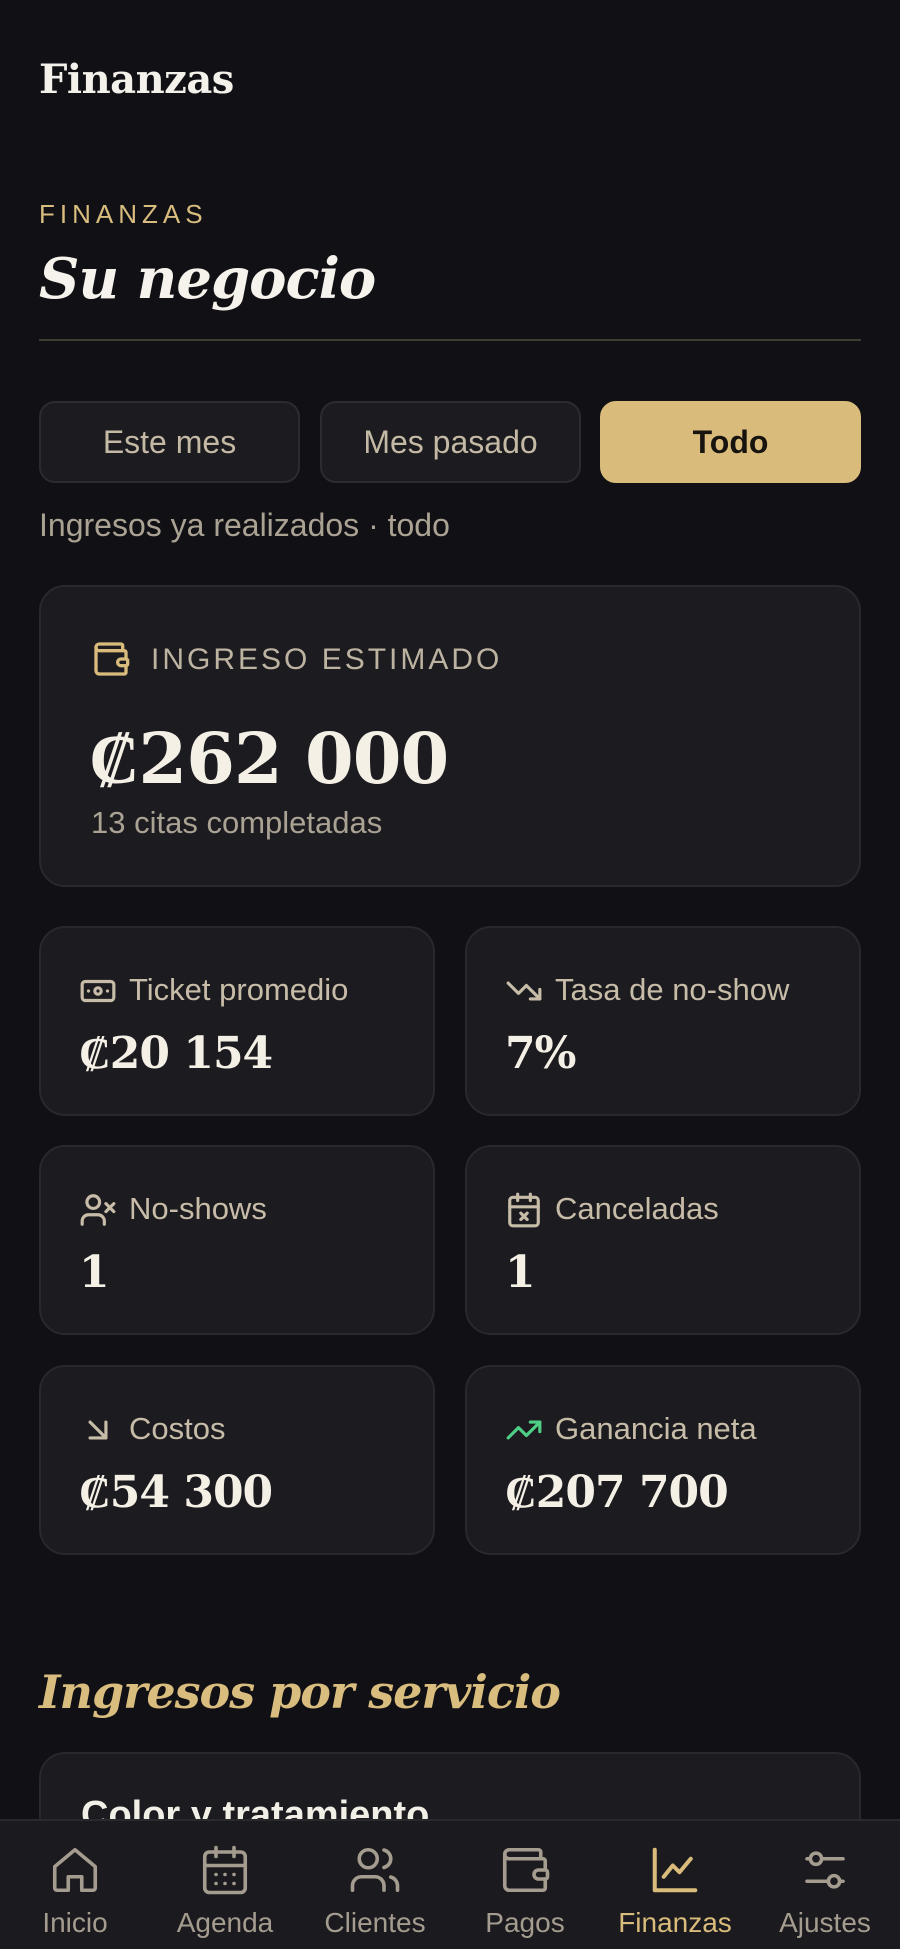 This screenshot has height=1949, width=900. What do you see at coordinates (98, 1430) in the screenshot?
I see `arrow-down-right-icon` at bounding box center [98, 1430].